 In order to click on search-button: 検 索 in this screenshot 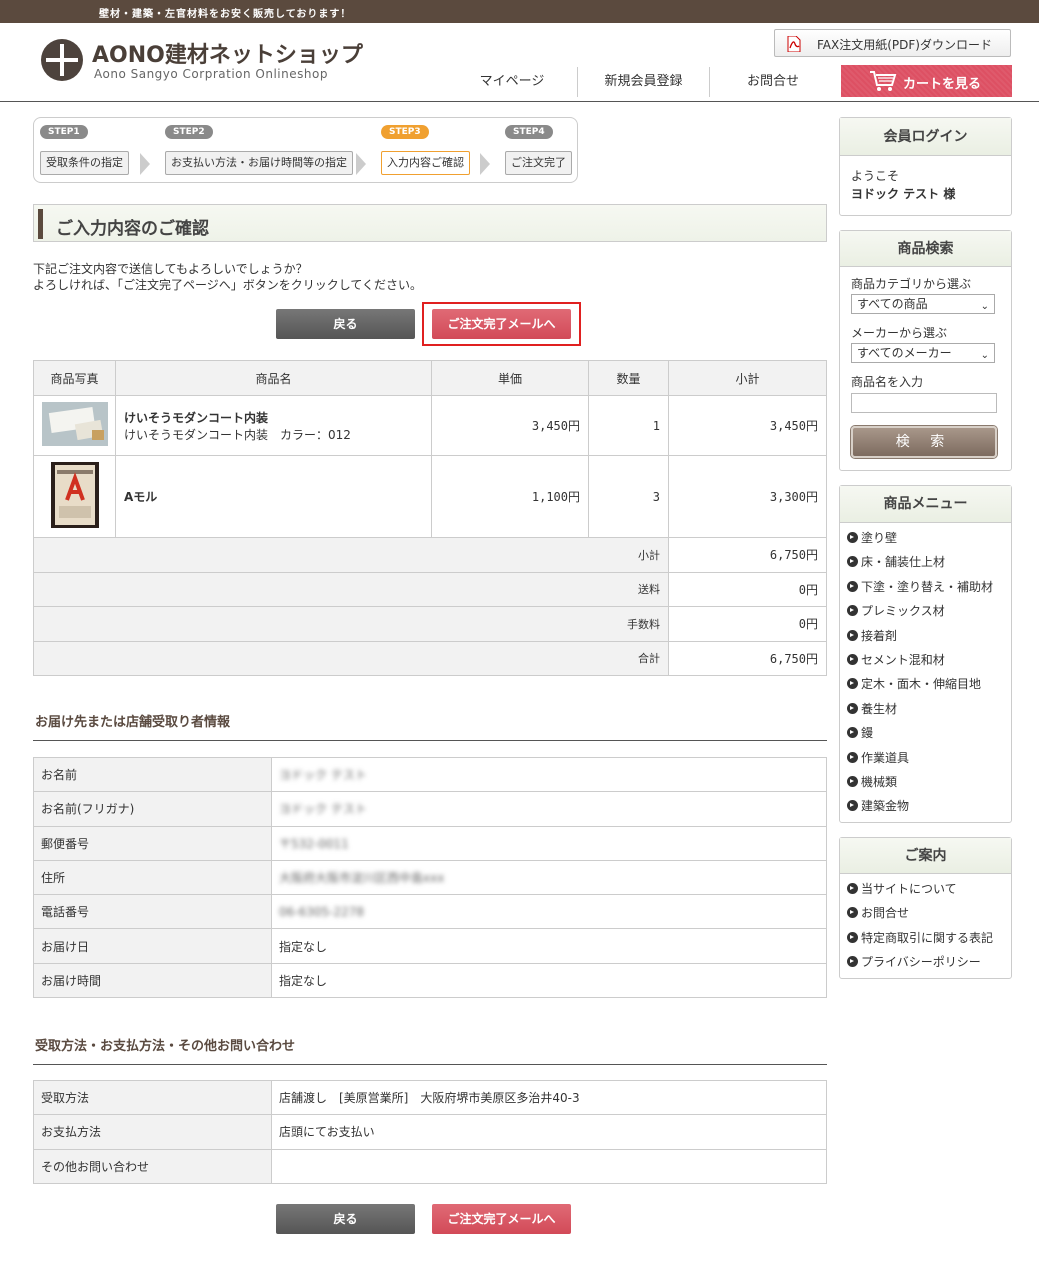, I will do `click(924, 442)`.